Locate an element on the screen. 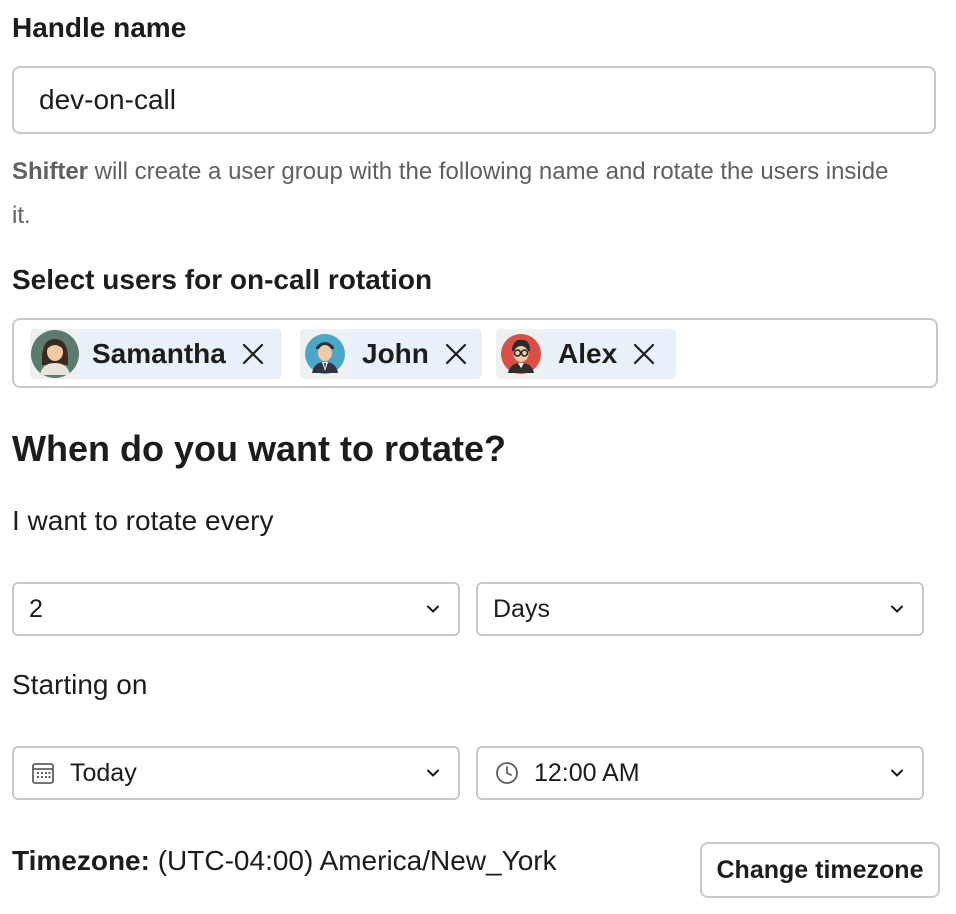  remove-alex-icon is located at coordinates (644, 354).